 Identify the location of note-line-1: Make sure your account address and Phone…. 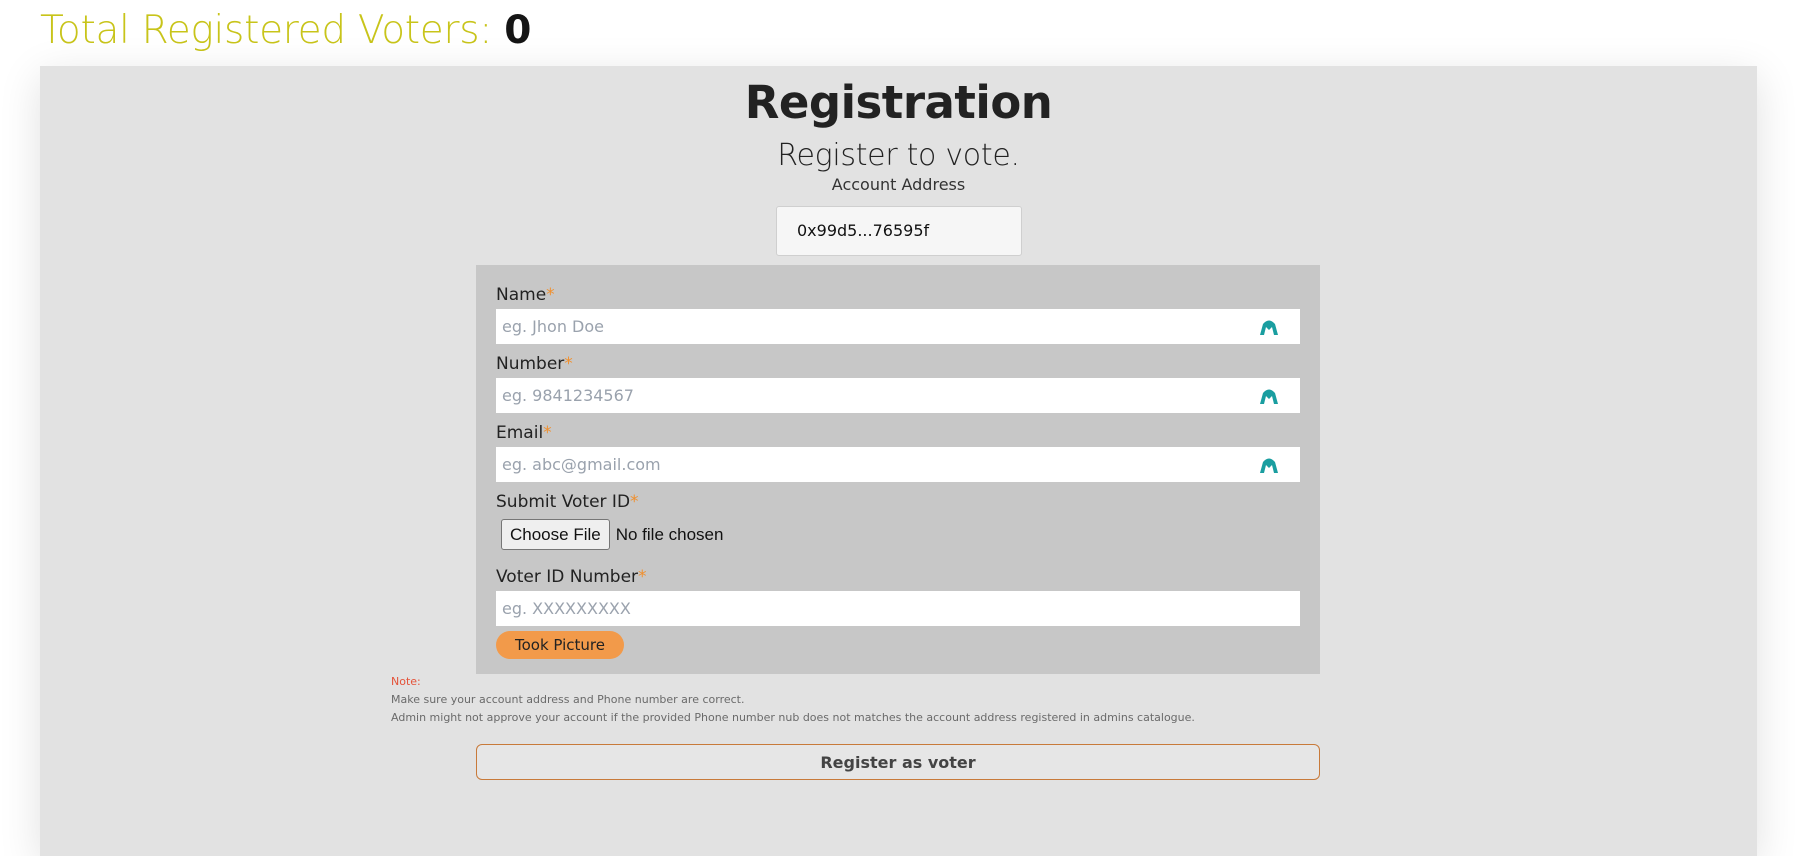
(568, 699).